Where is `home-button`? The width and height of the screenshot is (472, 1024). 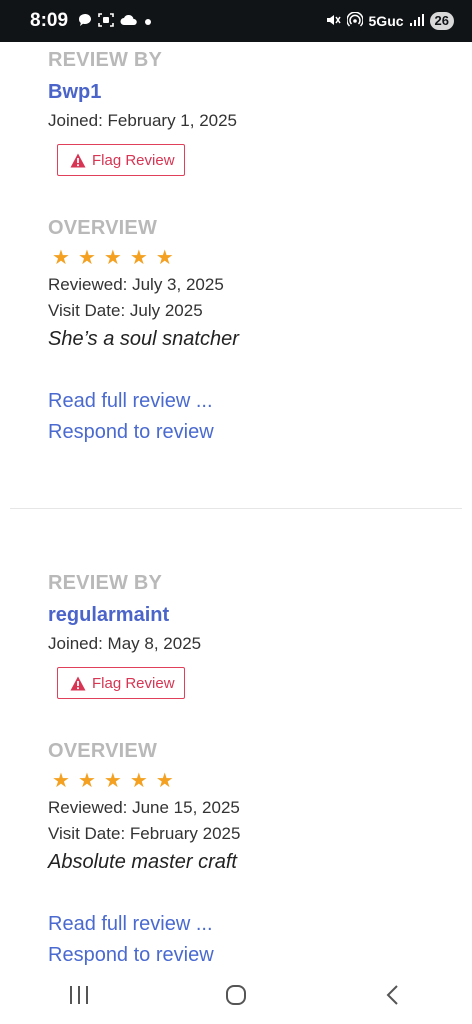
home-button is located at coordinates (236, 995).